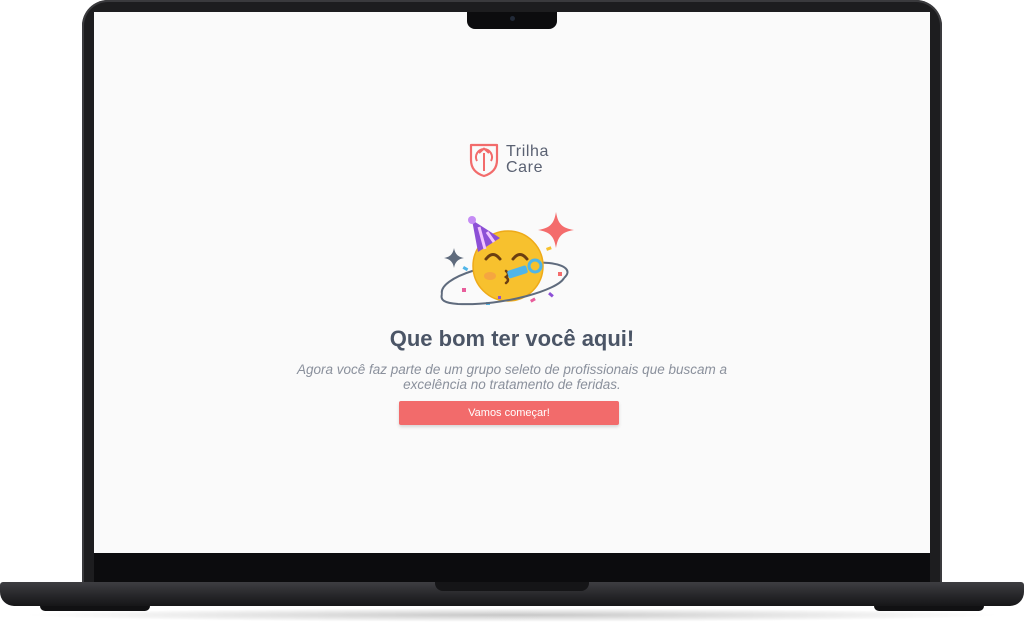 The image size is (1024, 624). I want to click on camera-notch, so click(512, 20).